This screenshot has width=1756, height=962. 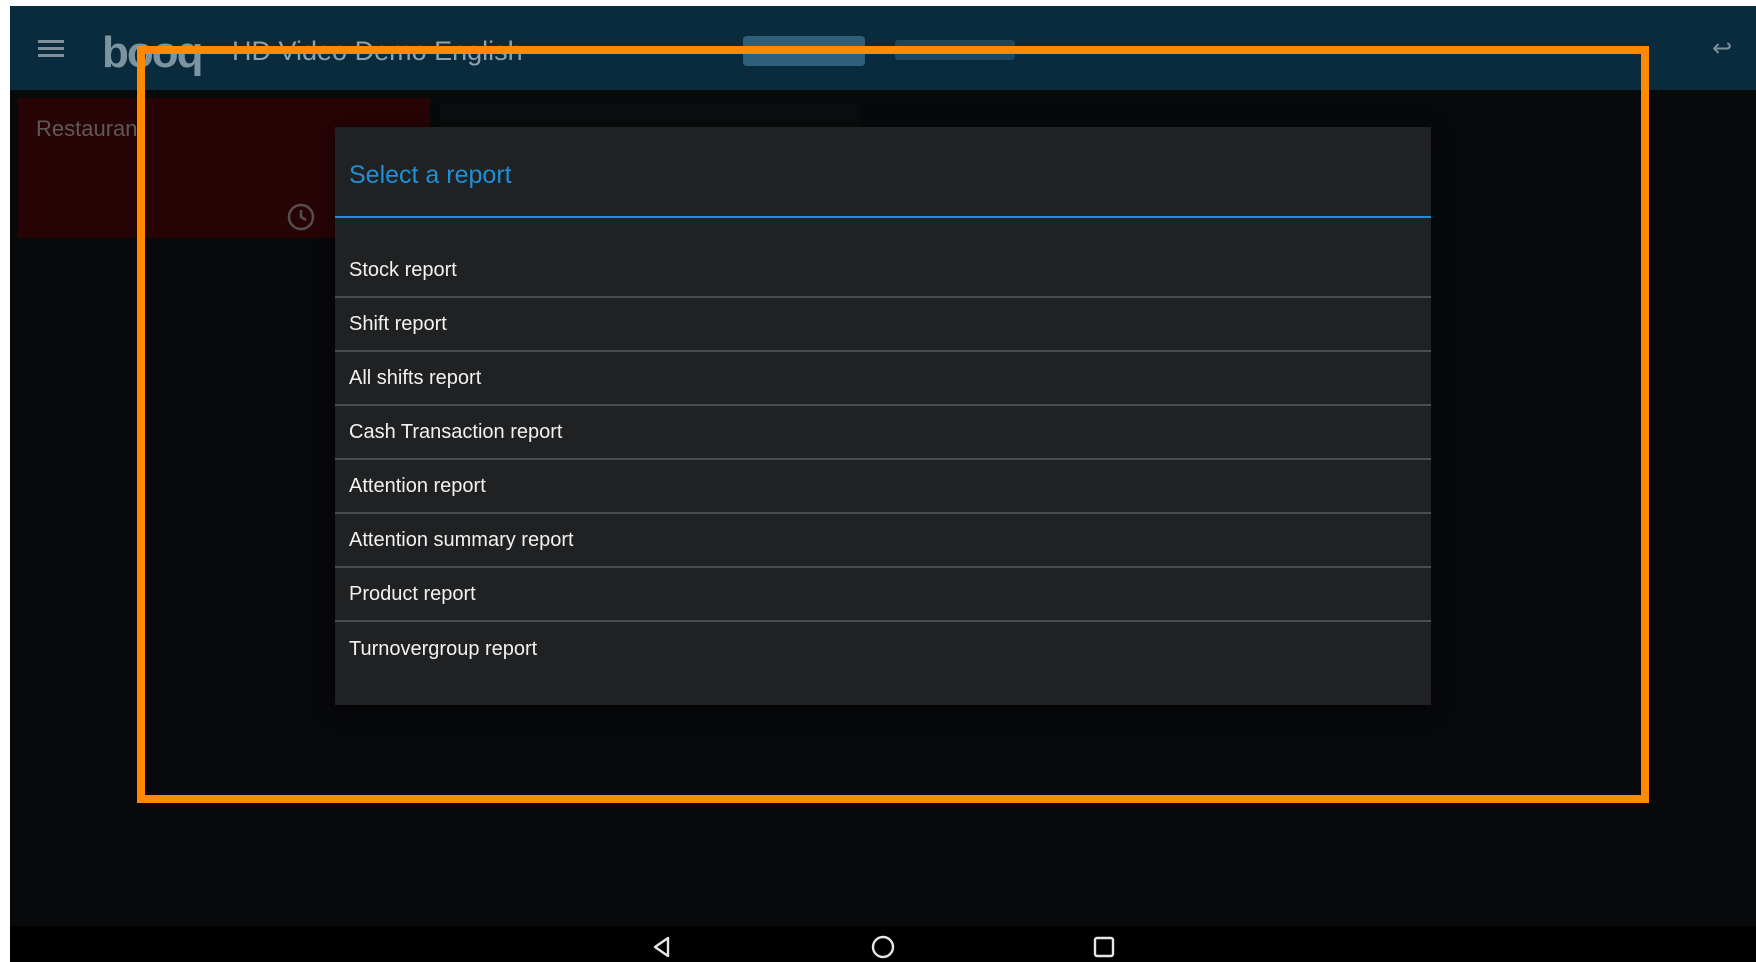 What do you see at coordinates (883, 947) in the screenshot?
I see `home-circle-icon` at bounding box center [883, 947].